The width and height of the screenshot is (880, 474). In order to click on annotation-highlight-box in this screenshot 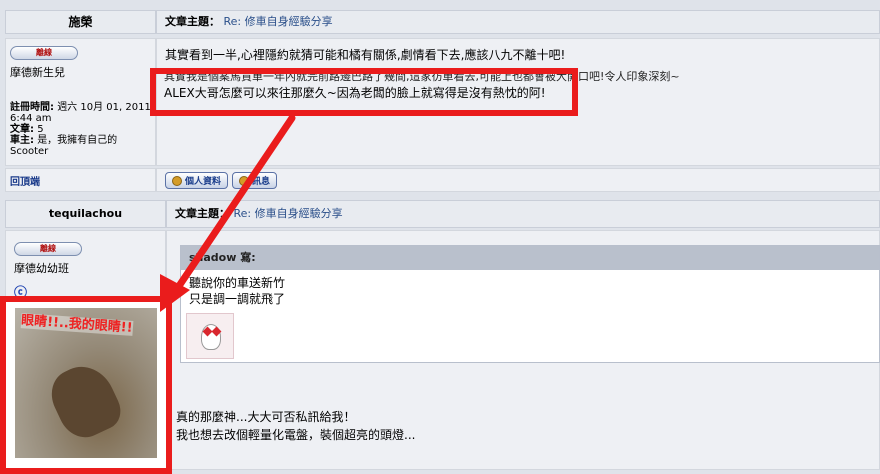, I will do `click(364, 92)`.